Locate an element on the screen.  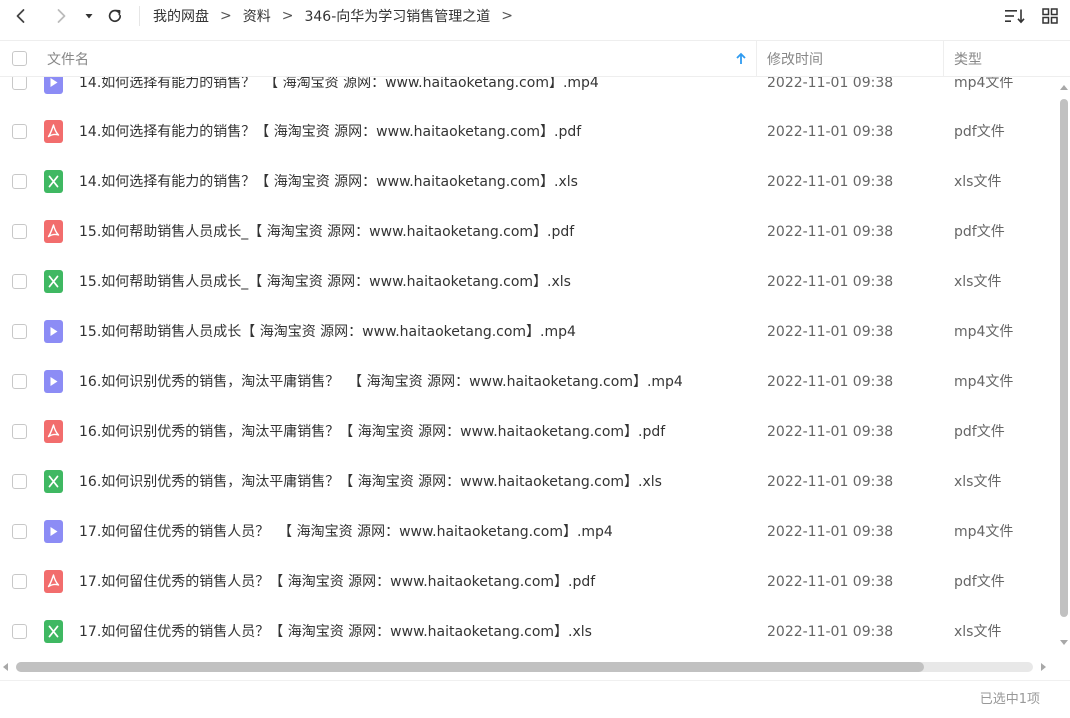
toolbar-divider is located at coordinates (139, 16).